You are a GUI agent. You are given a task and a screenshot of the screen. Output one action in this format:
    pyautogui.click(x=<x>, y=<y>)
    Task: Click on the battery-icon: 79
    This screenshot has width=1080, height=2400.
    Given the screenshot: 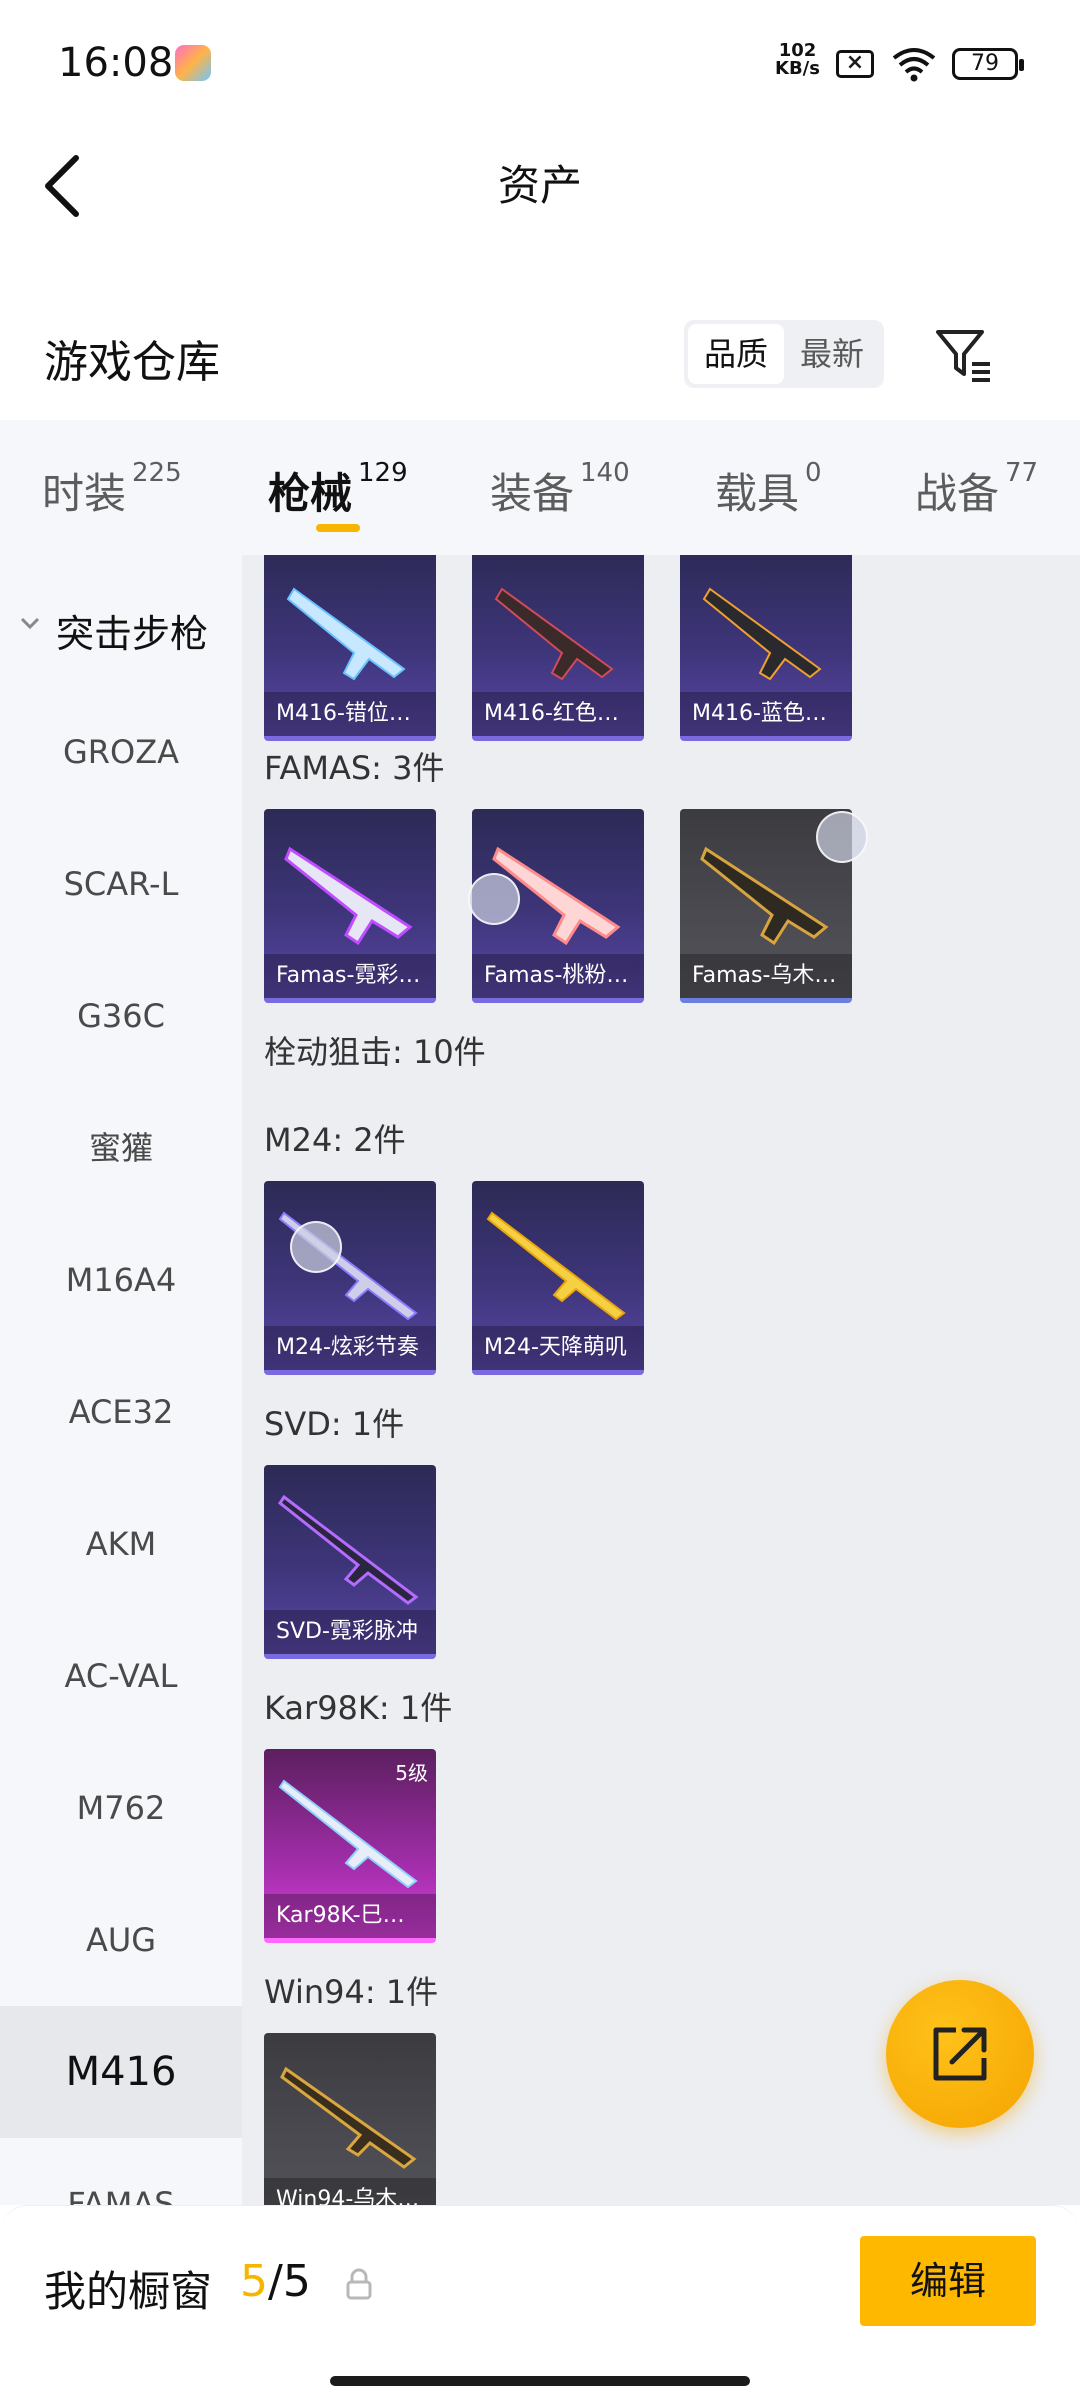 What is the action you would take?
    pyautogui.click(x=988, y=64)
    